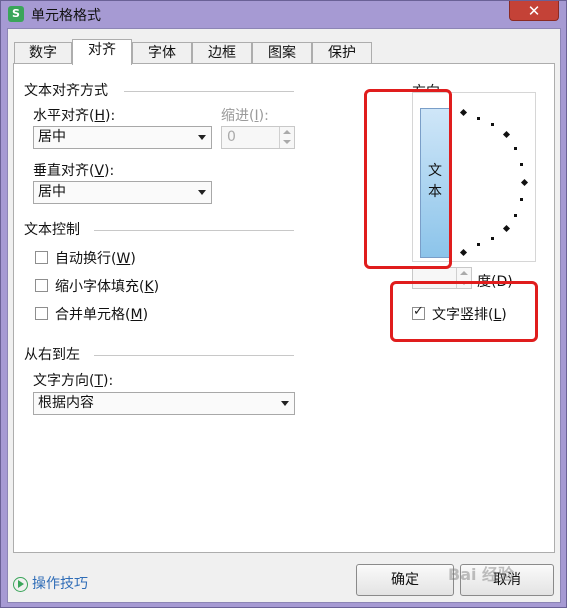 The image size is (567, 608). I want to click on close-icon: ✕, so click(534, 11).